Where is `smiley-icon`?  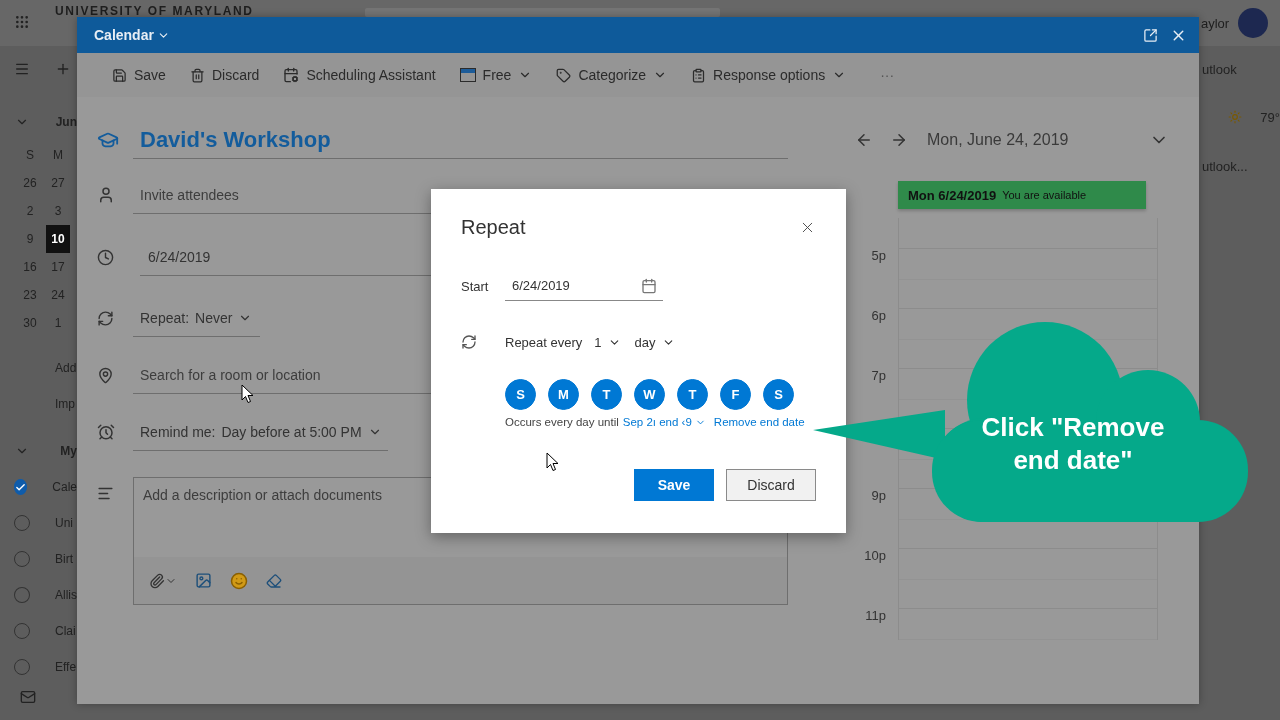 smiley-icon is located at coordinates (239, 580).